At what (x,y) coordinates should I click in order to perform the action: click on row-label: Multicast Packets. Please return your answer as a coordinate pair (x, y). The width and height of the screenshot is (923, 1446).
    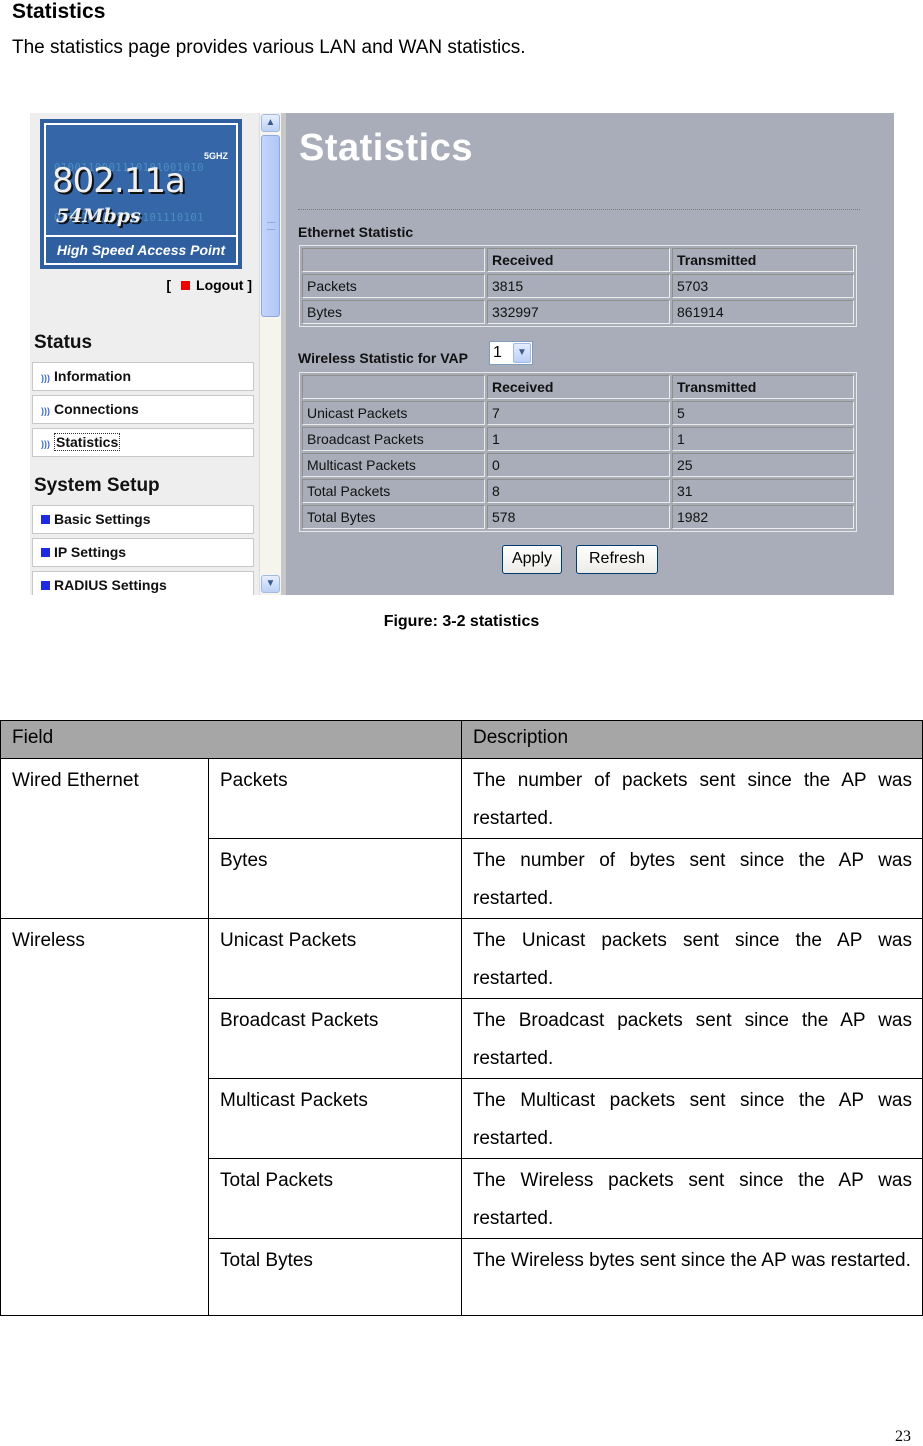
    Looking at the image, I should click on (393, 465).